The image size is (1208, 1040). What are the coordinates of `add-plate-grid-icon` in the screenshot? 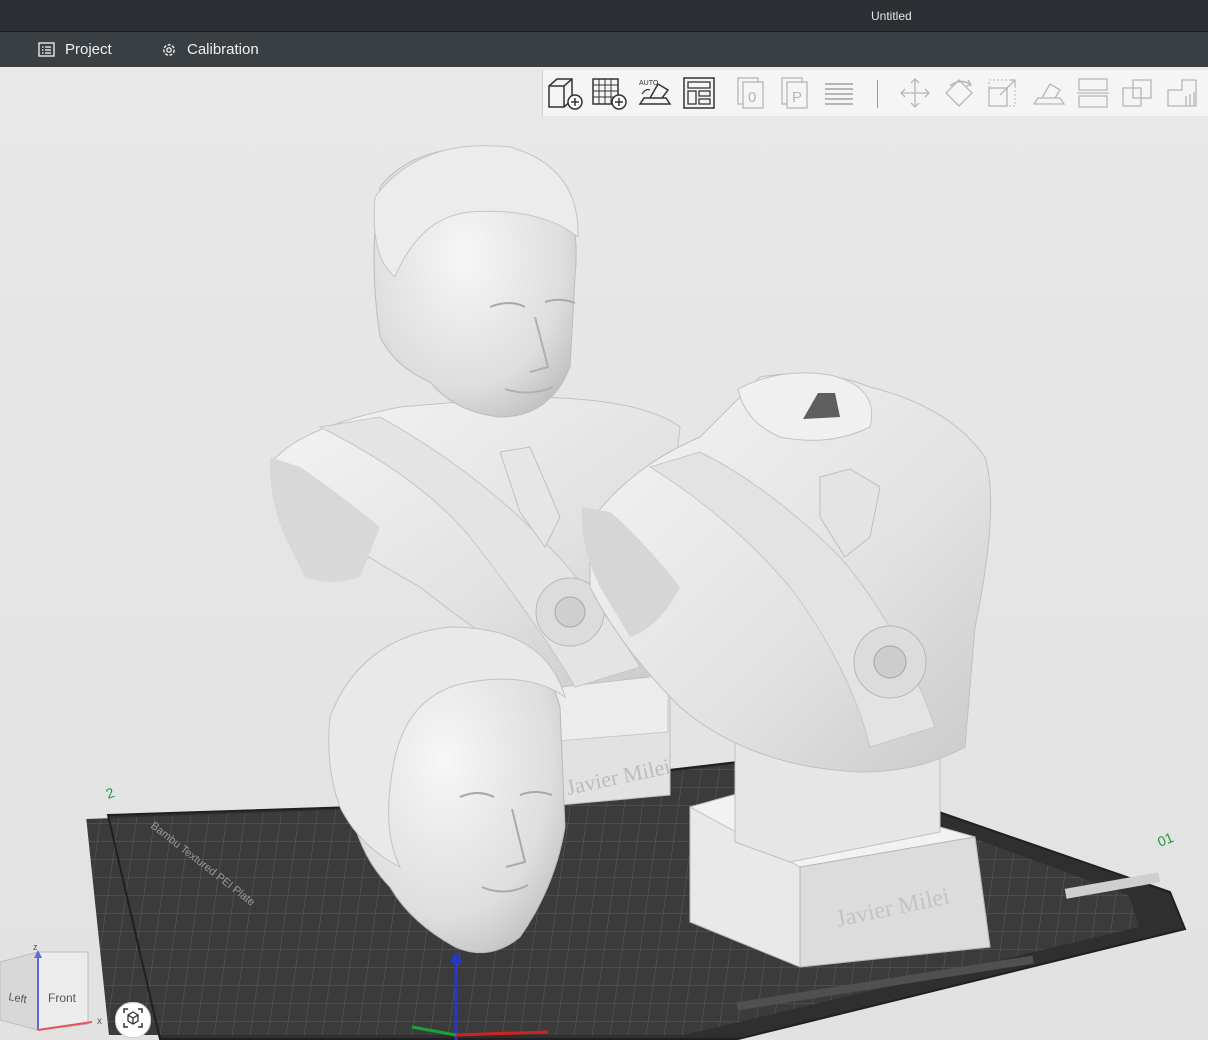 It's located at (609, 93).